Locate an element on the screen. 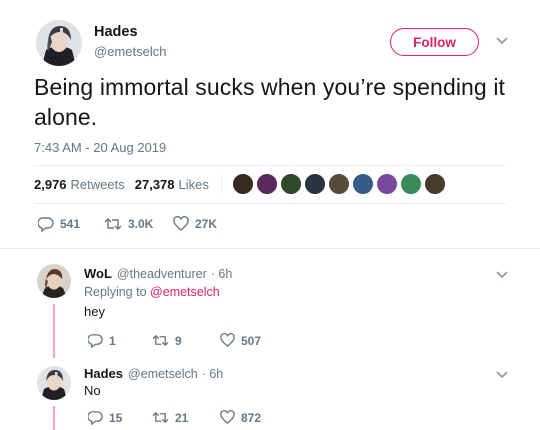 Image resolution: width=540 pixels, height=430 pixels. likes-label: Likes is located at coordinates (193, 184).